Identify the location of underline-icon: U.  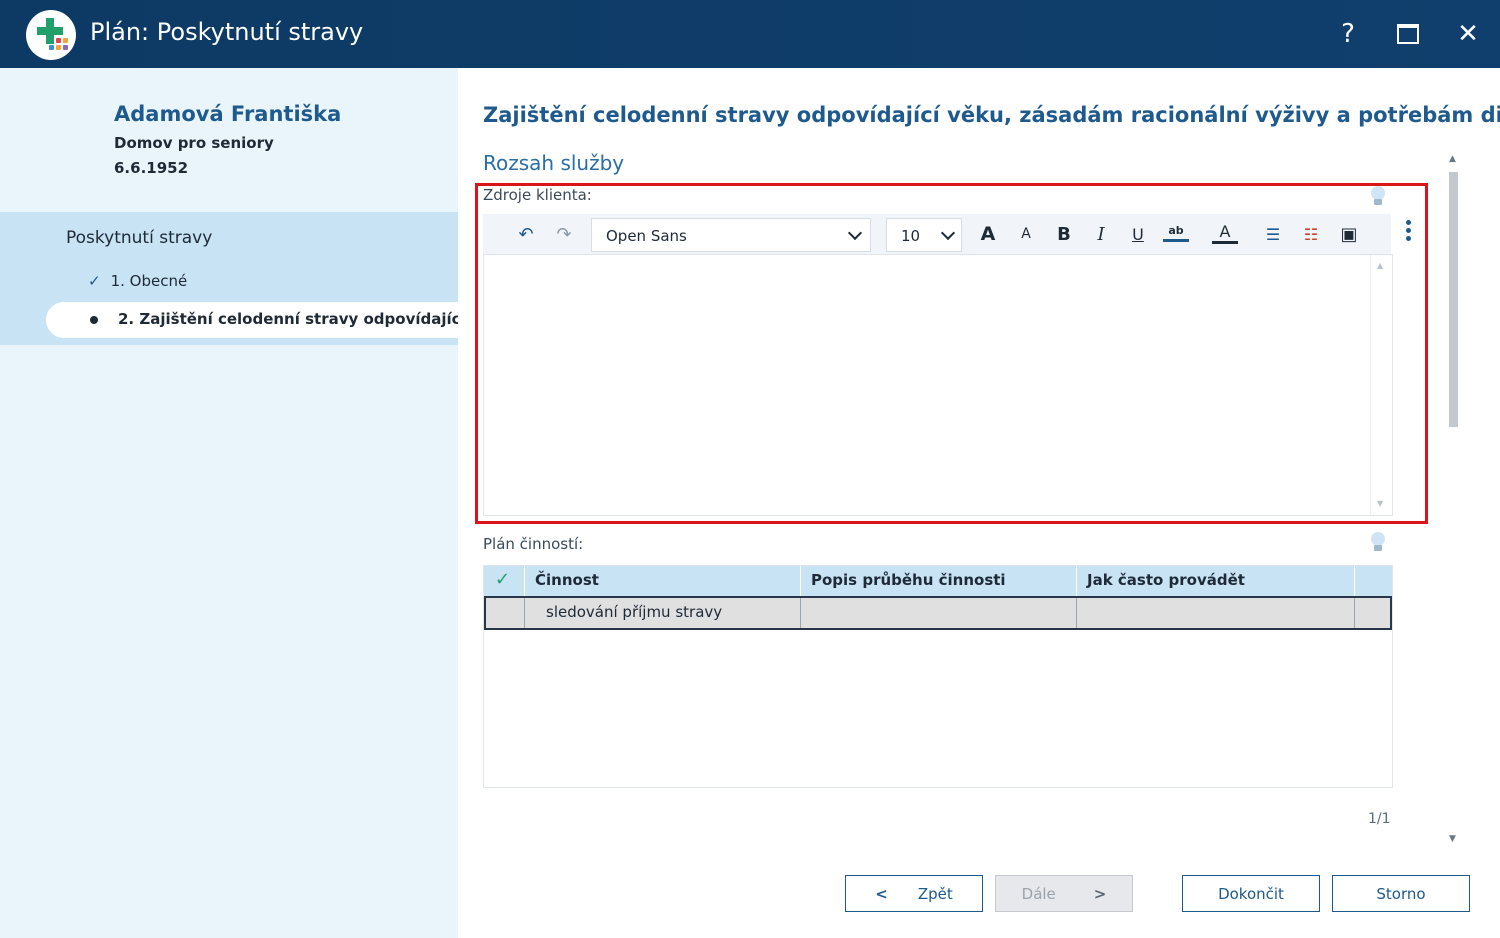
(1138, 234).